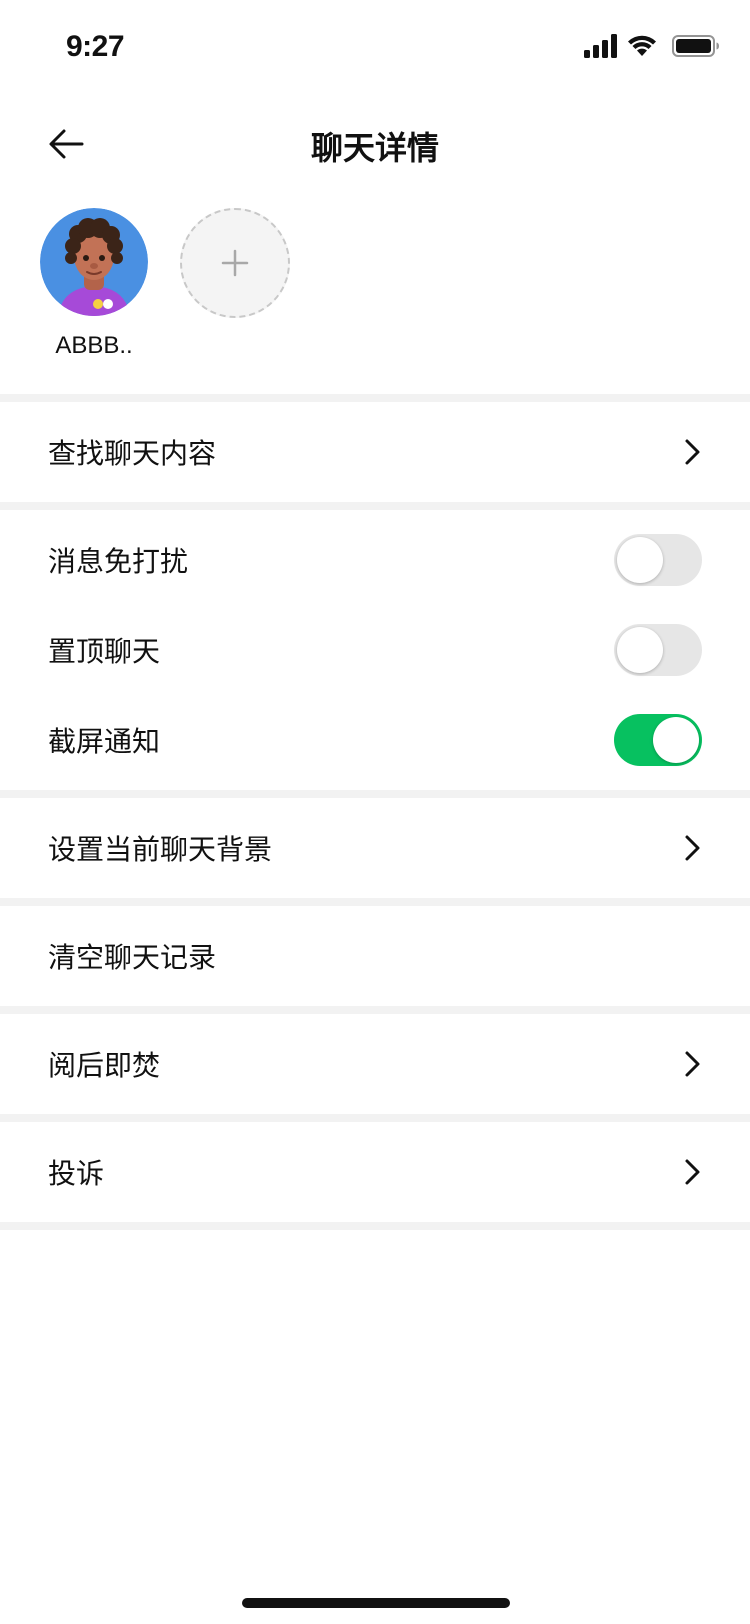 Image resolution: width=750 pixels, height=1624 pixels. I want to click on status-bar: 9:27, so click(375, 48).